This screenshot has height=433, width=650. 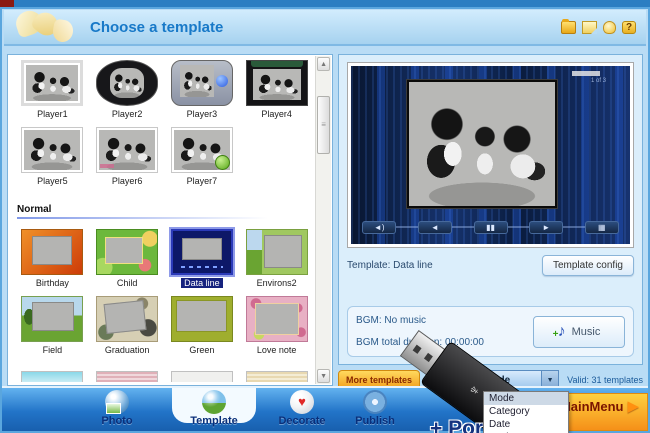 I want to click on notes-icon, so click(x=589, y=27).